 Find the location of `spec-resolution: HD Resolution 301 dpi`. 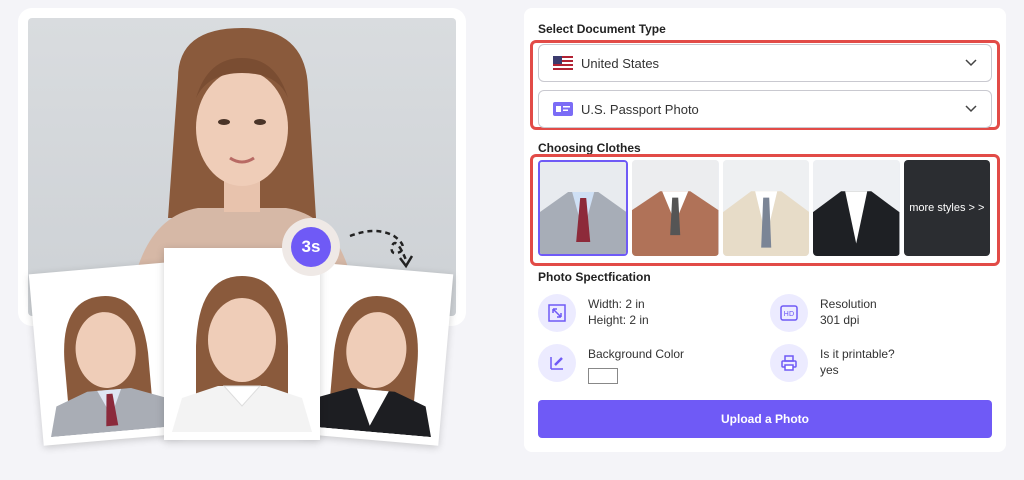

spec-resolution: HD Resolution 301 dpi is located at coordinates (823, 313).